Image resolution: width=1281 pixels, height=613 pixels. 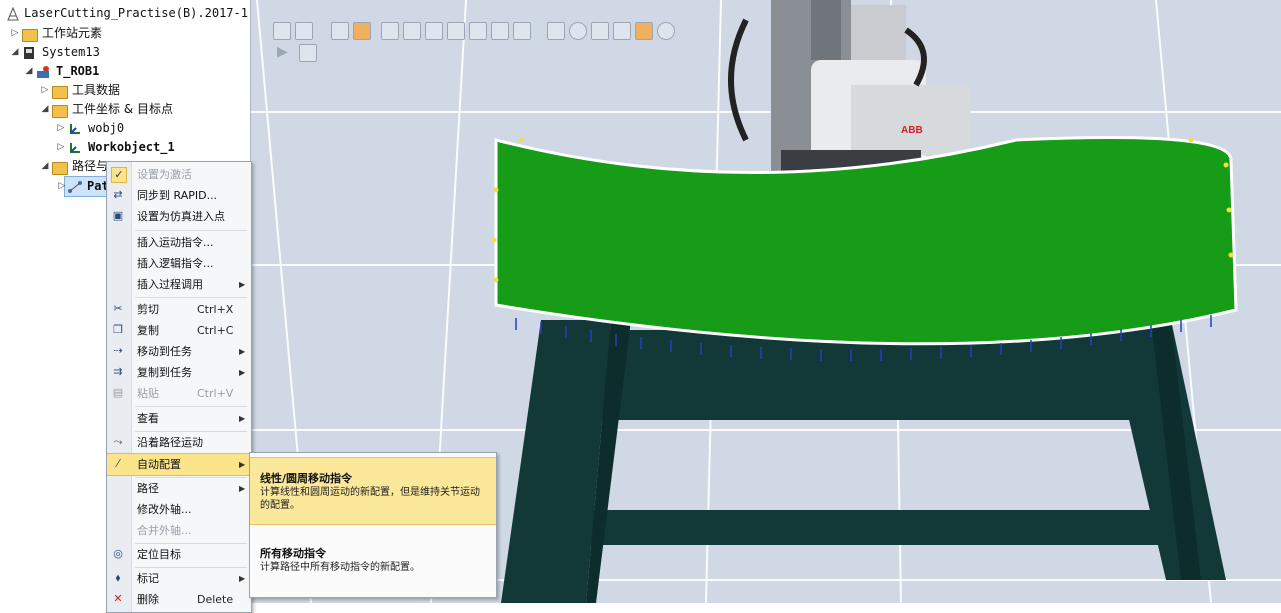 I want to click on menu-item-auto-config: ⁄ 自动配置 ▶, so click(x=179, y=464).